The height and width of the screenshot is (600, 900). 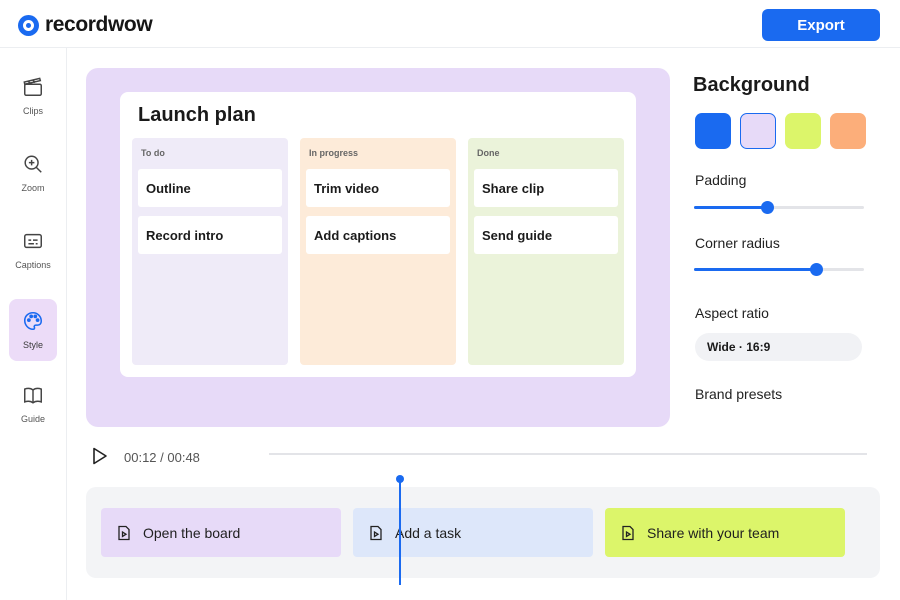 I want to click on brand-presets-label: Brand presets, so click(x=738, y=394).